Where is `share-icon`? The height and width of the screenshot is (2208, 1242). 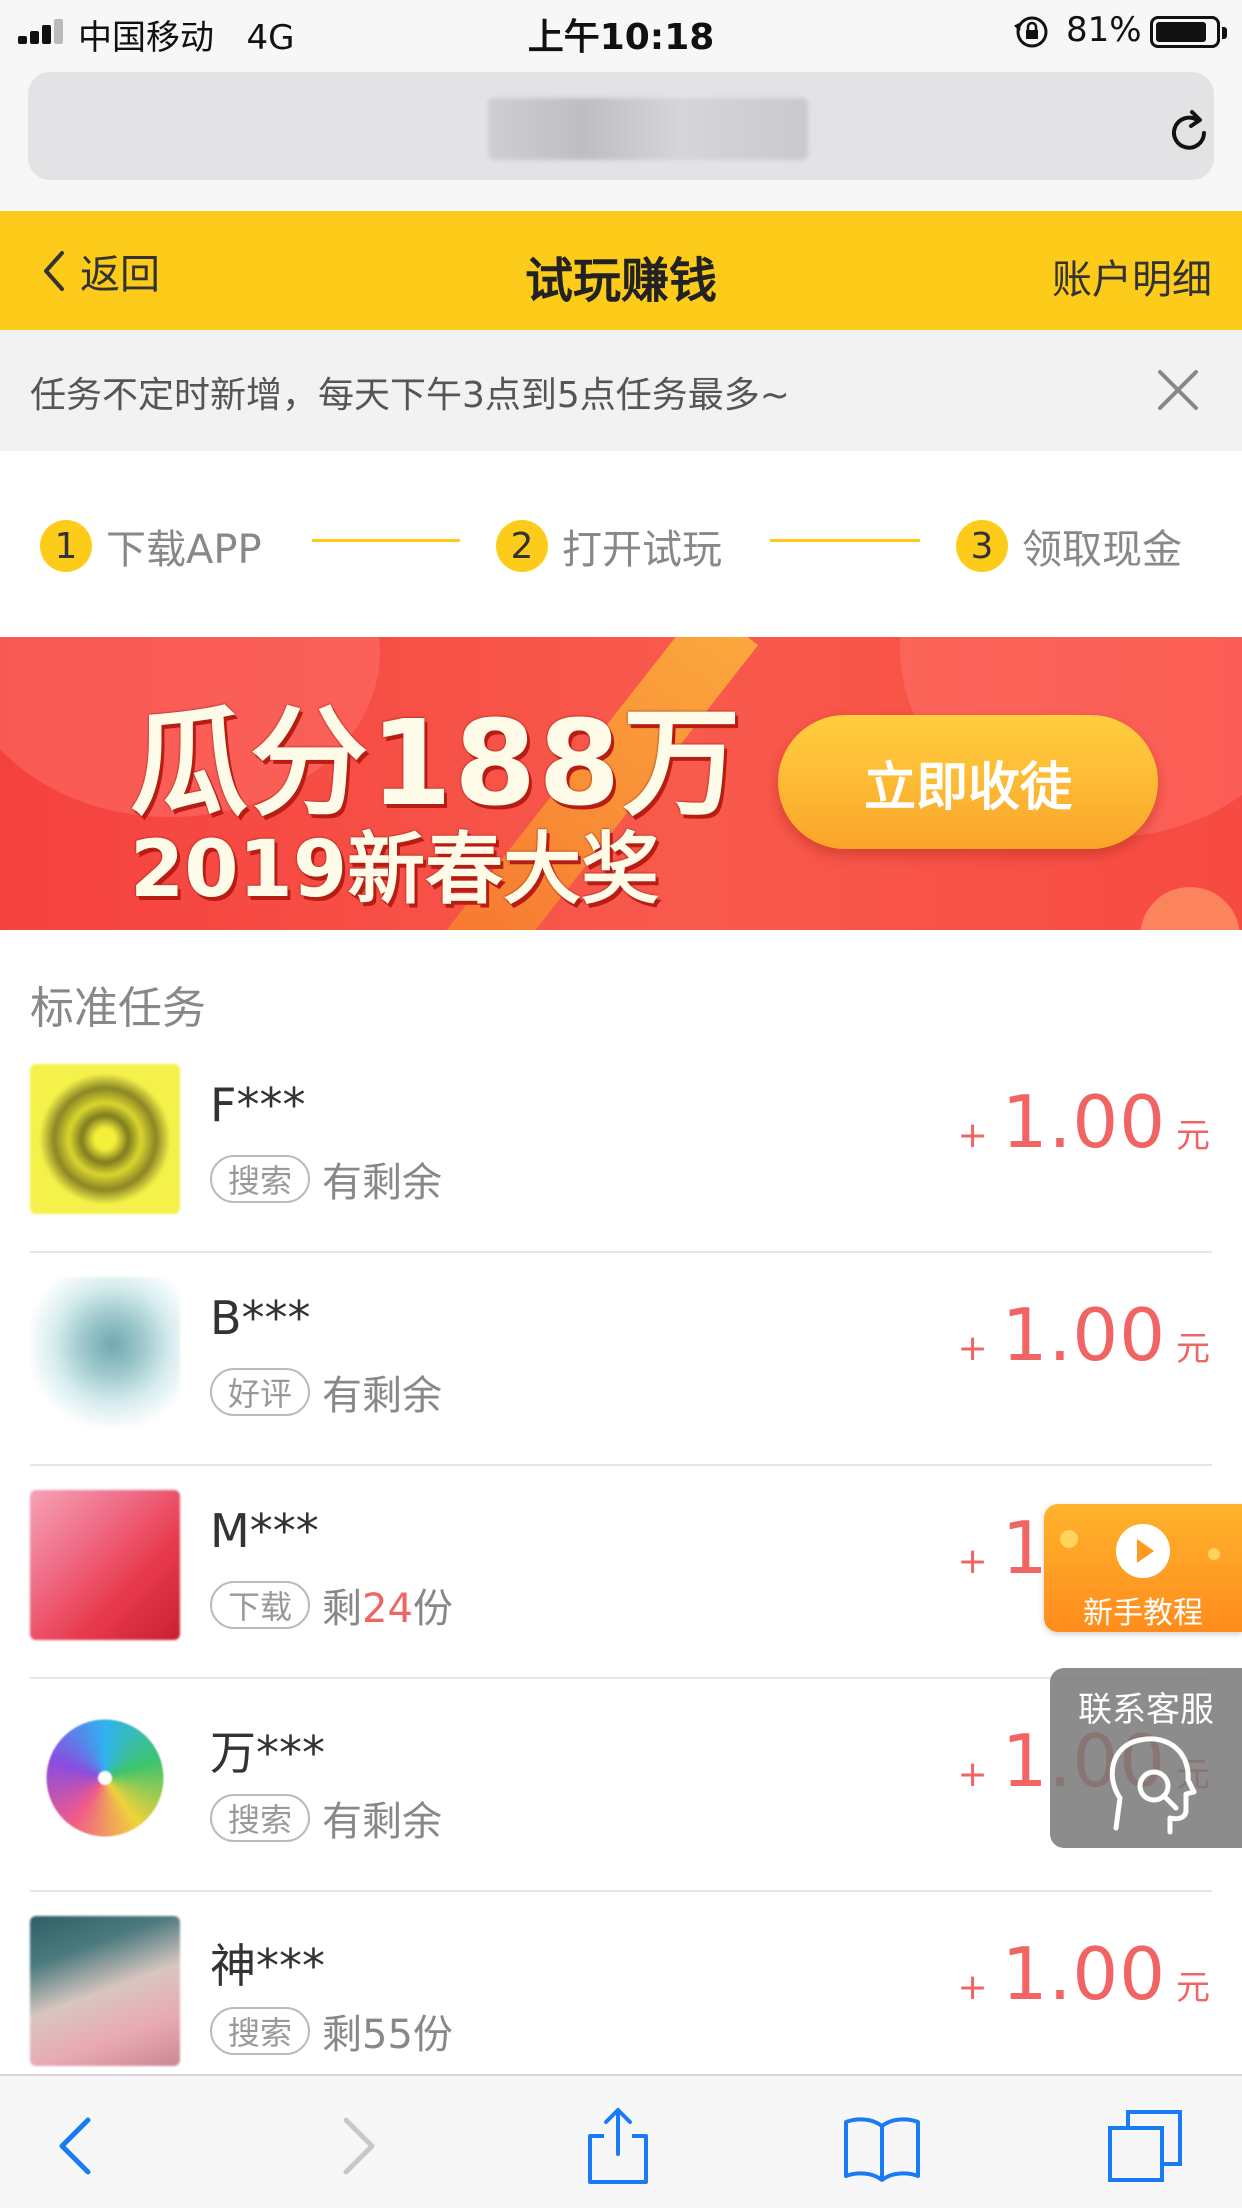
share-icon is located at coordinates (618, 2146).